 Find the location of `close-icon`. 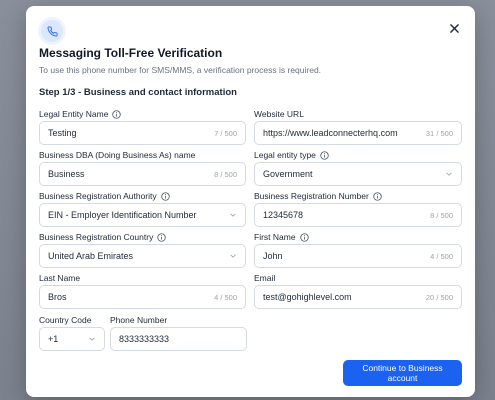

close-icon is located at coordinates (454, 28).